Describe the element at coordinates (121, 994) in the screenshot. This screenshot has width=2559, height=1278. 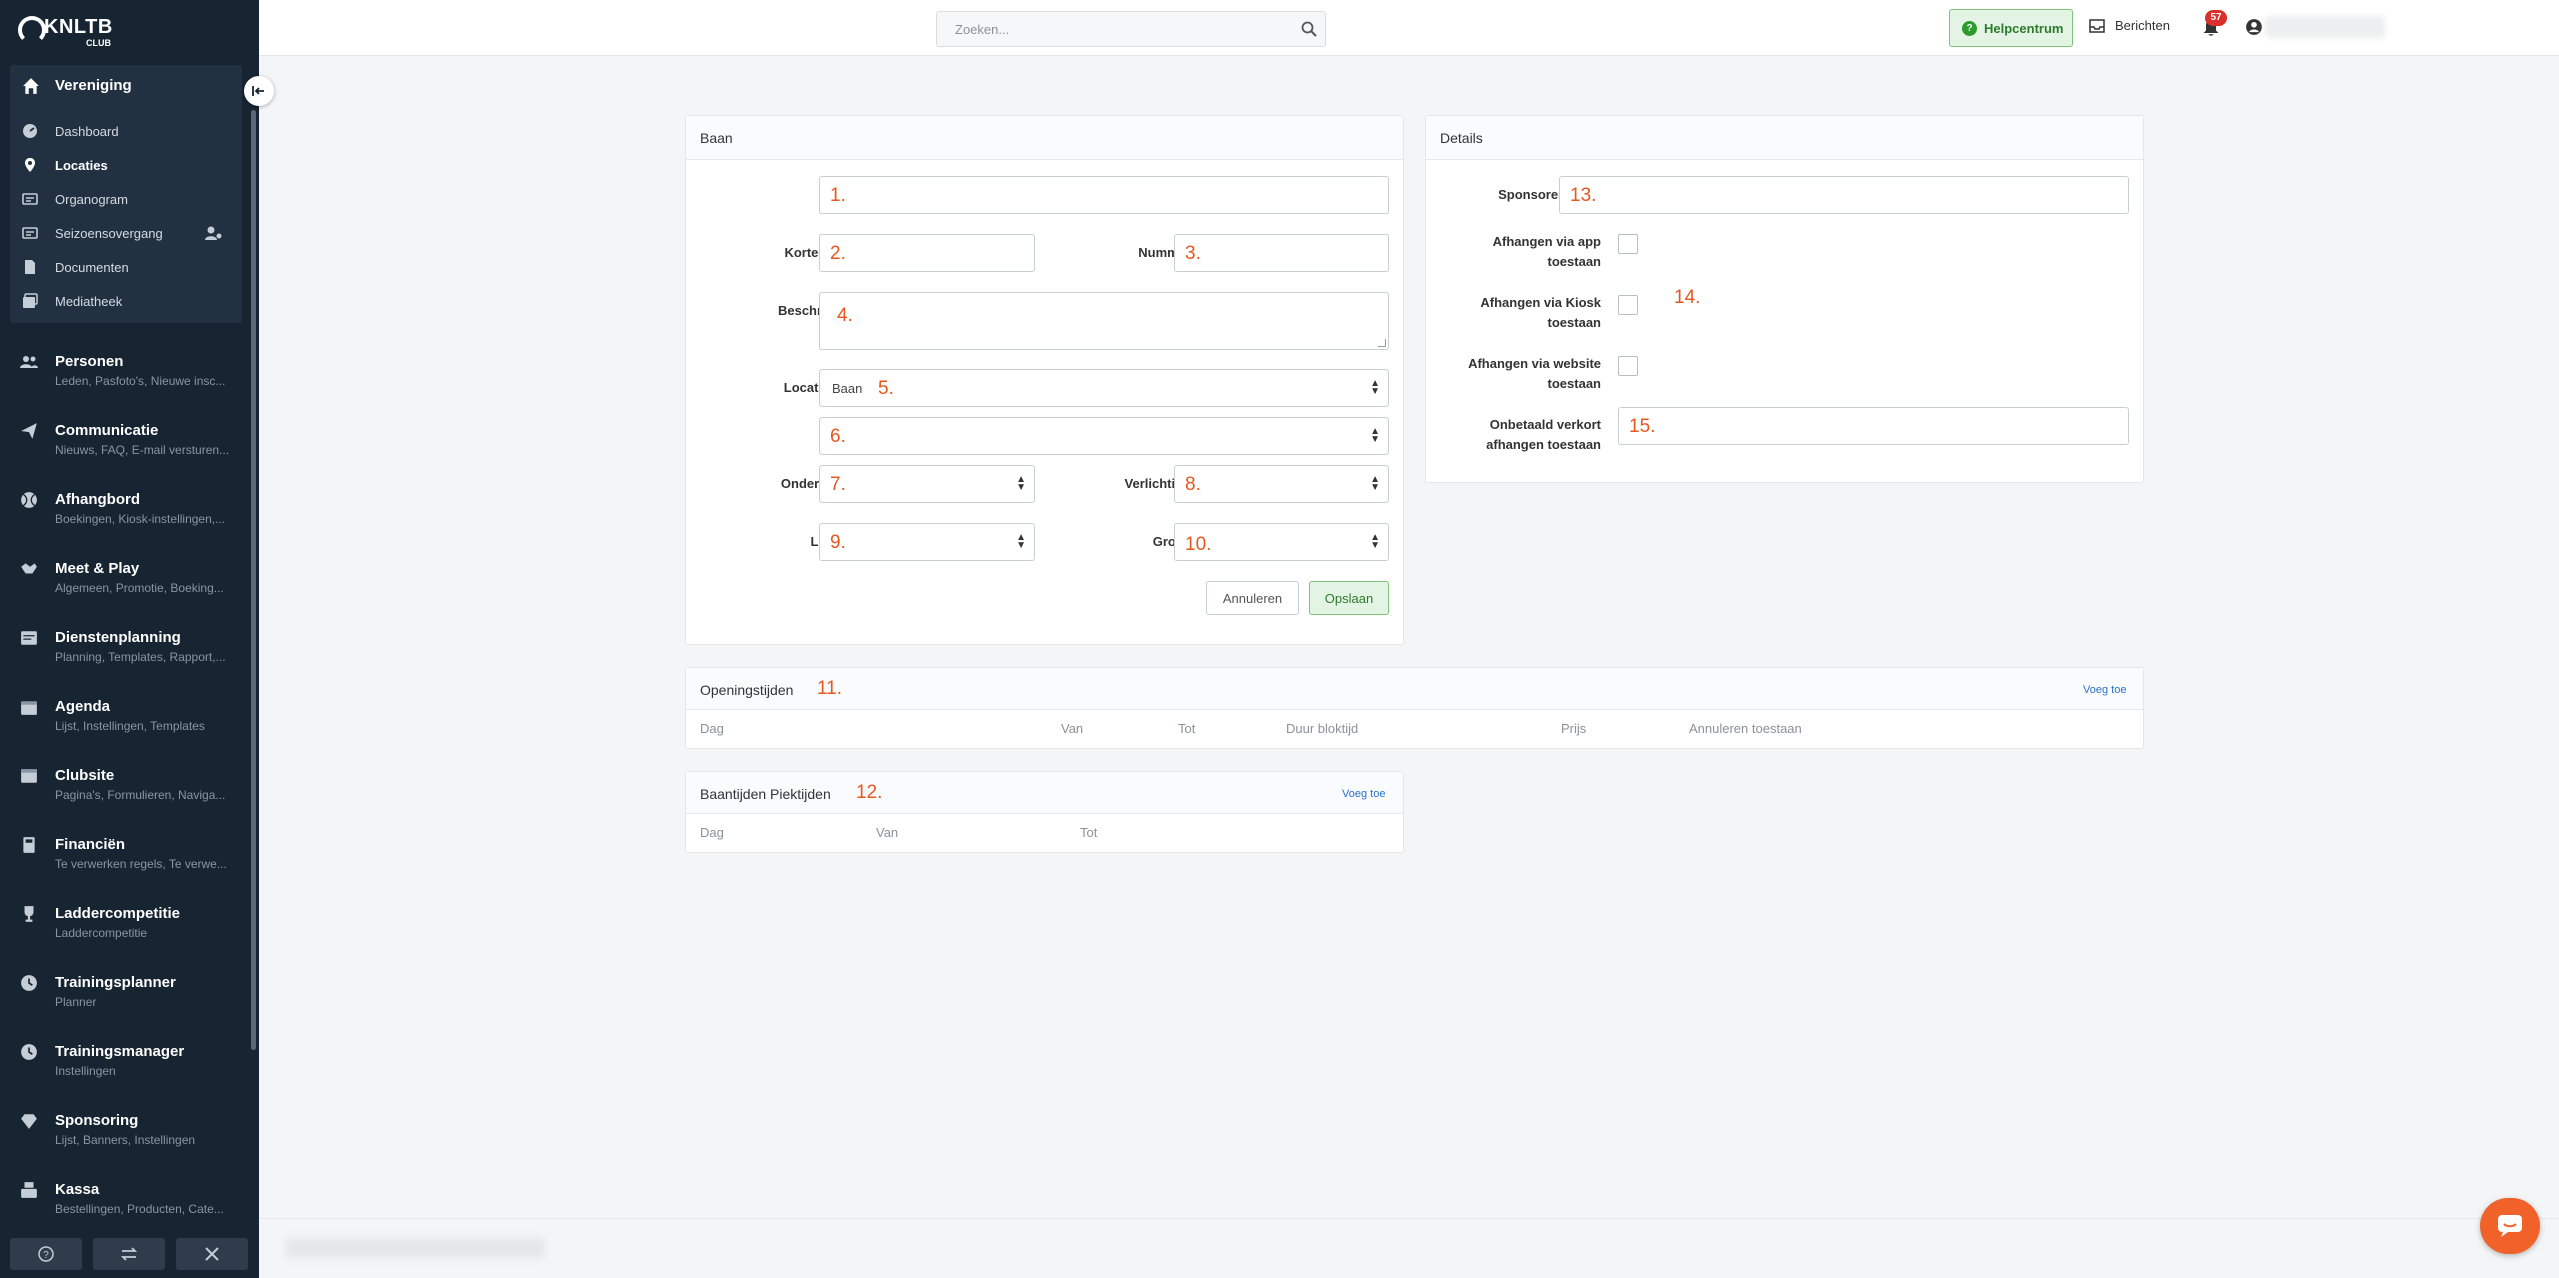
I see `sidebar-item-trainingsplanner: Trainingsplanner Planner` at that location.